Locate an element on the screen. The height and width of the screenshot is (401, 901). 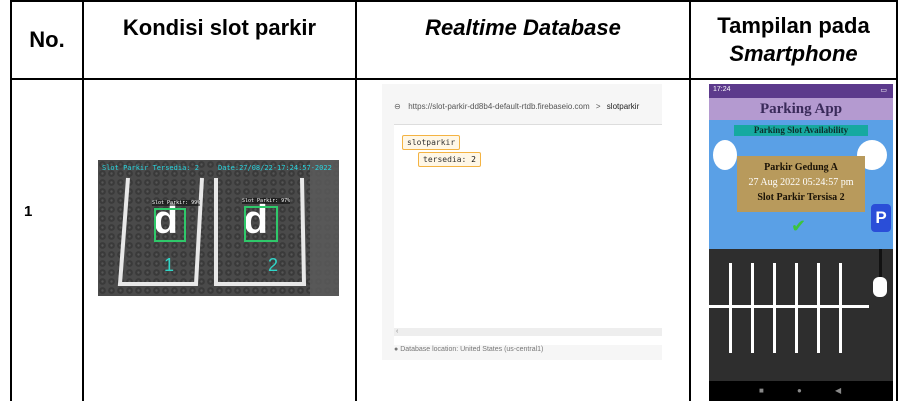
child-node-key: tersedia is located at coordinates (442, 159).